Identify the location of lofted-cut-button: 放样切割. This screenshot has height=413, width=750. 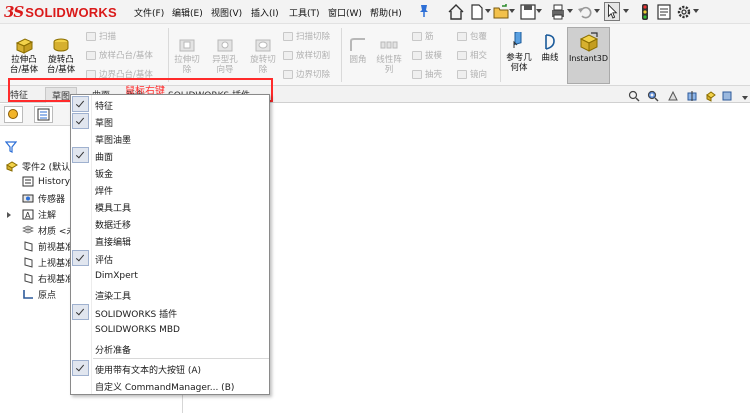
(306, 55).